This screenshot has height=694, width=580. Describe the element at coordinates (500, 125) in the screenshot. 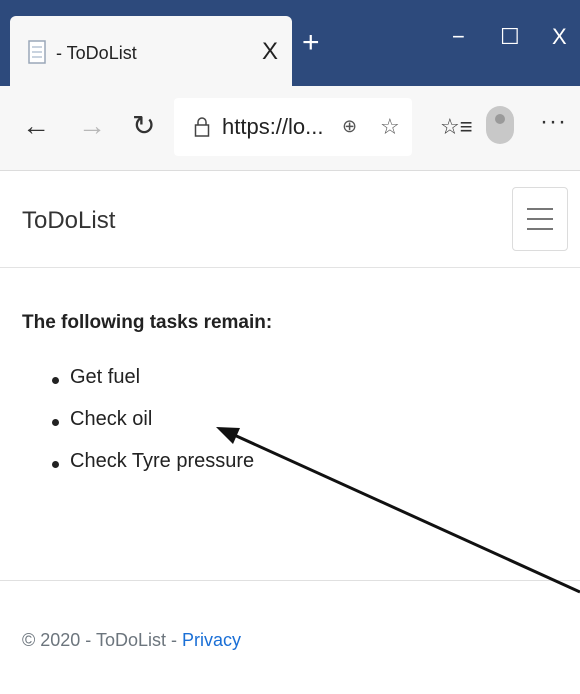

I see `avatar` at that location.